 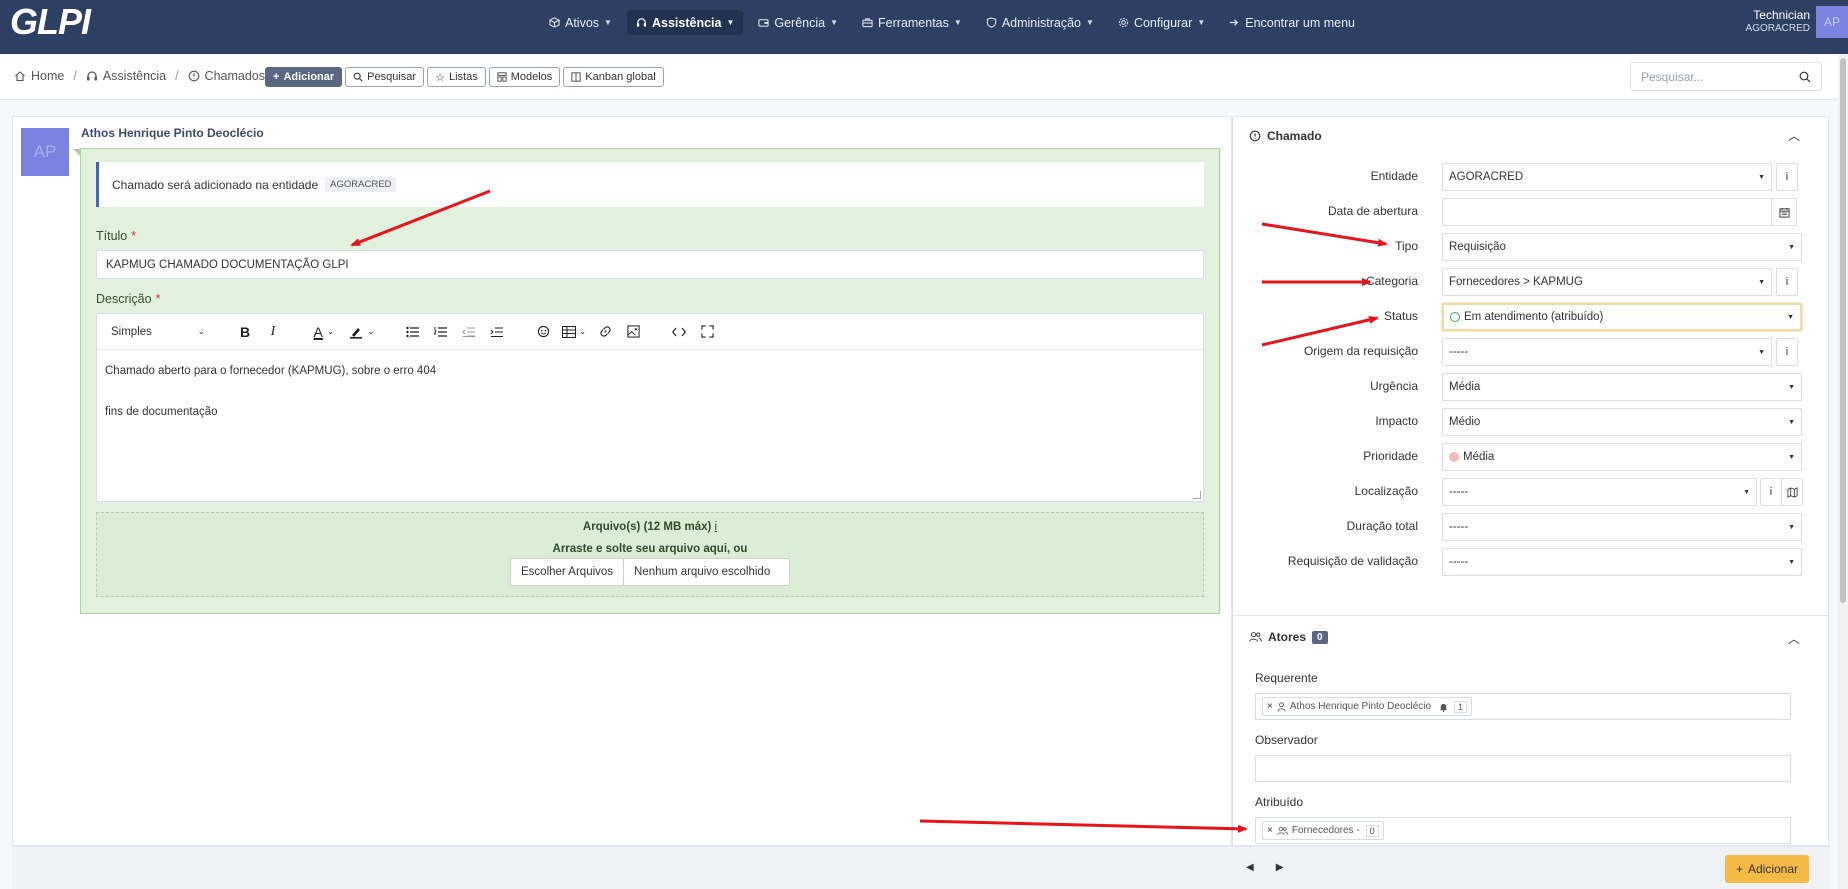 What do you see at coordinates (497, 332) in the screenshot?
I see `indent-icon` at bounding box center [497, 332].